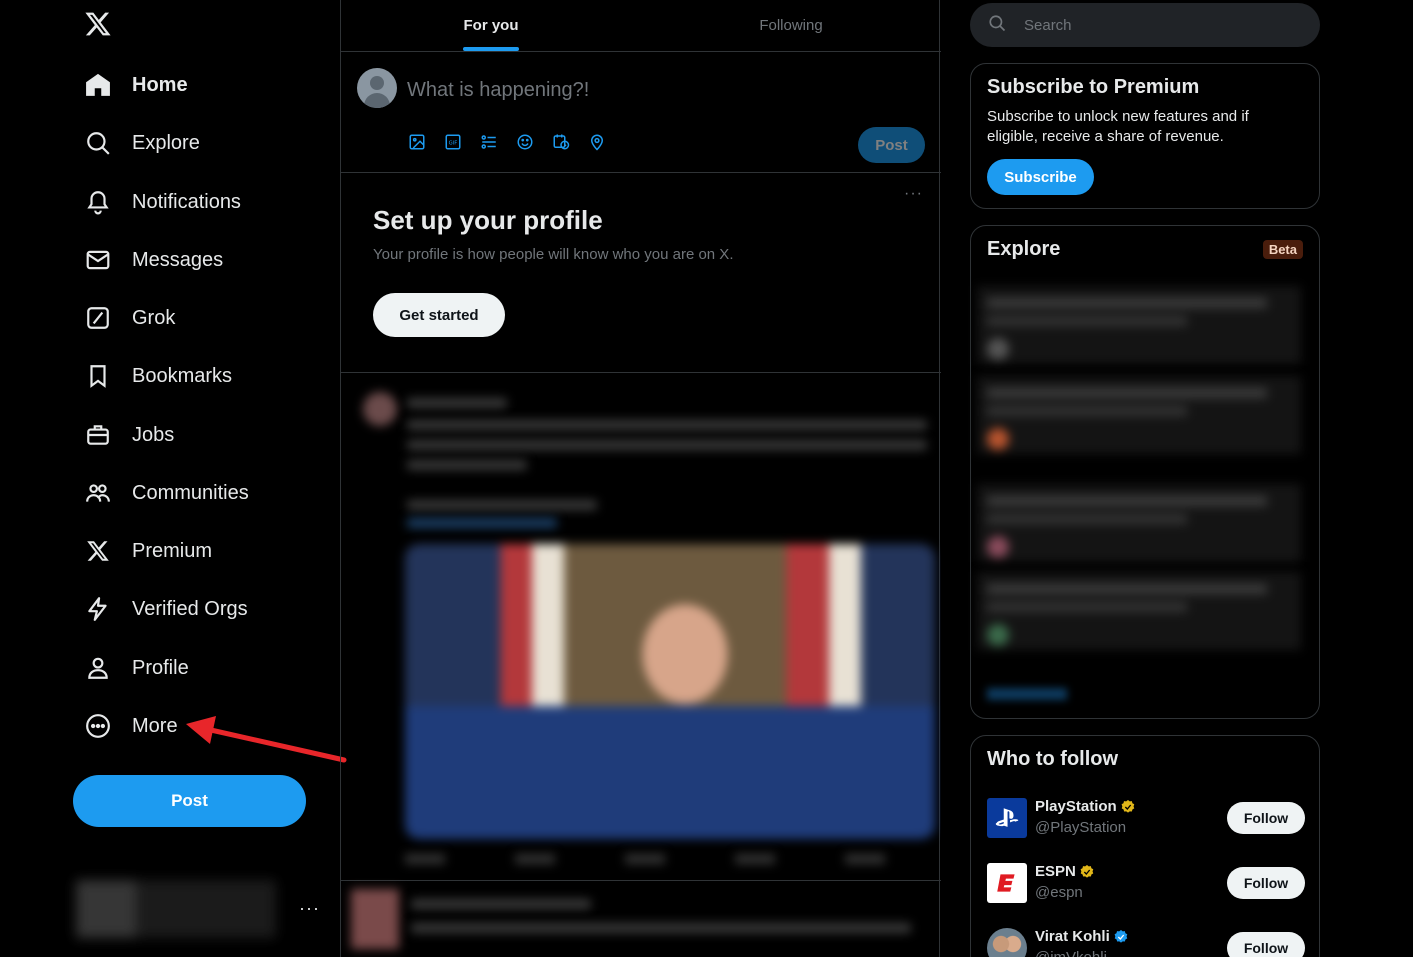 The image size is (1413, 957). Describe the element at coordinates (155, 725) in the screenshot. I see `sidebar-item-label: More` at that location.